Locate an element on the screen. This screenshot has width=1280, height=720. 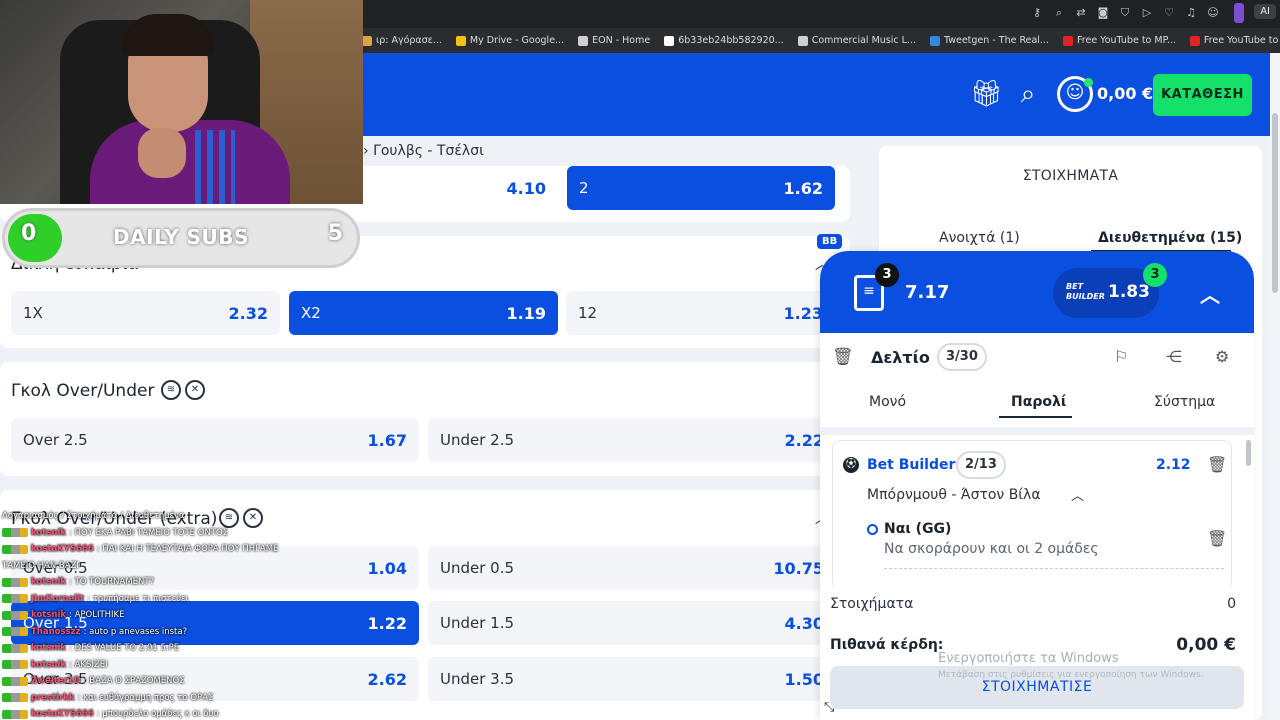
heart-icon: ♡ is located at coordinates (1169, 13).